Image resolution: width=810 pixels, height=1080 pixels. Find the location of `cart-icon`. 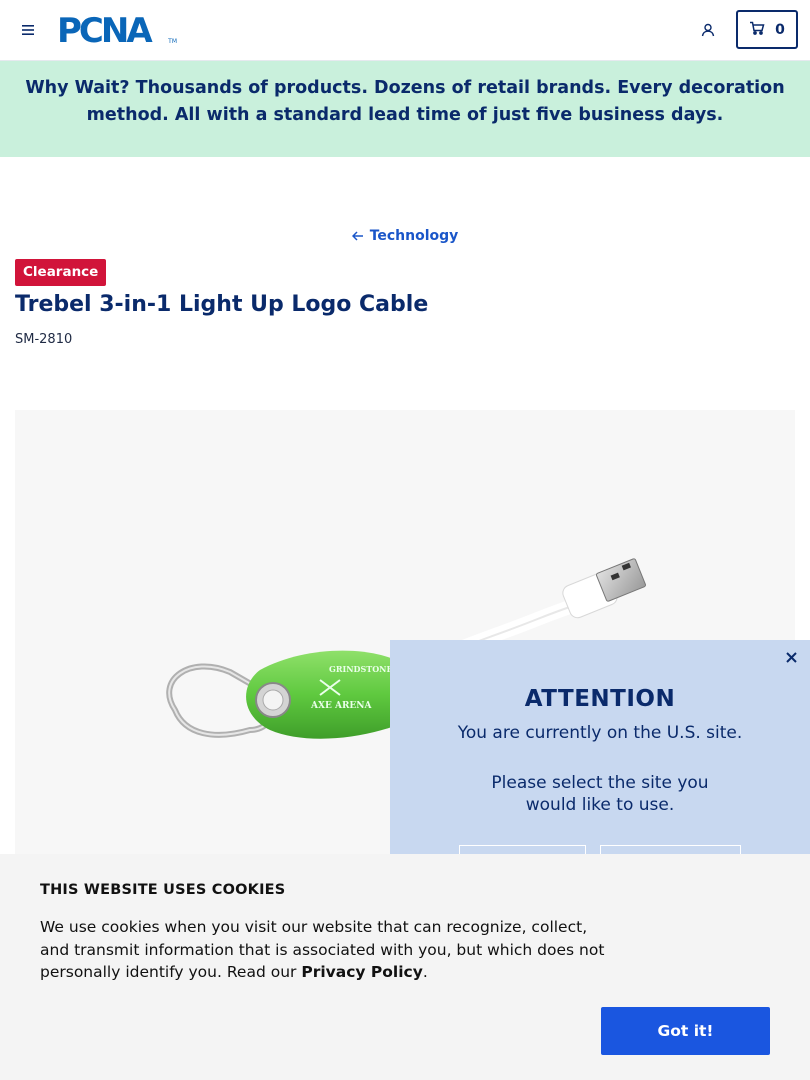

cart-icon is located at coordinates (757, 29).